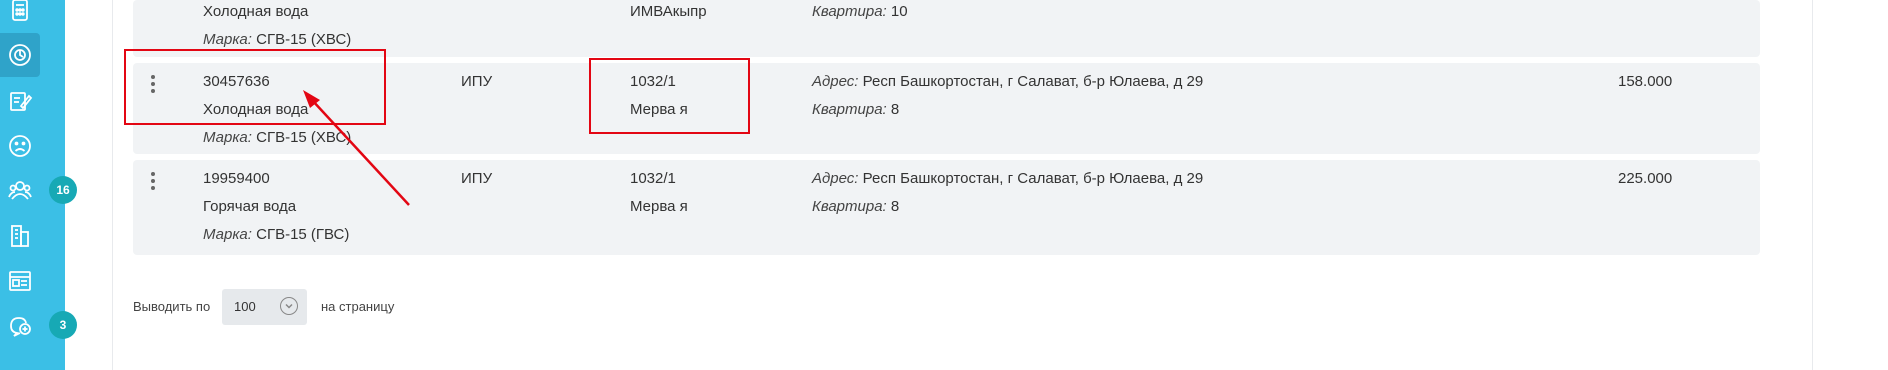 This screenshot has width=1888, height=370. I want to click on annotation-box-meter, so click(255, 87).